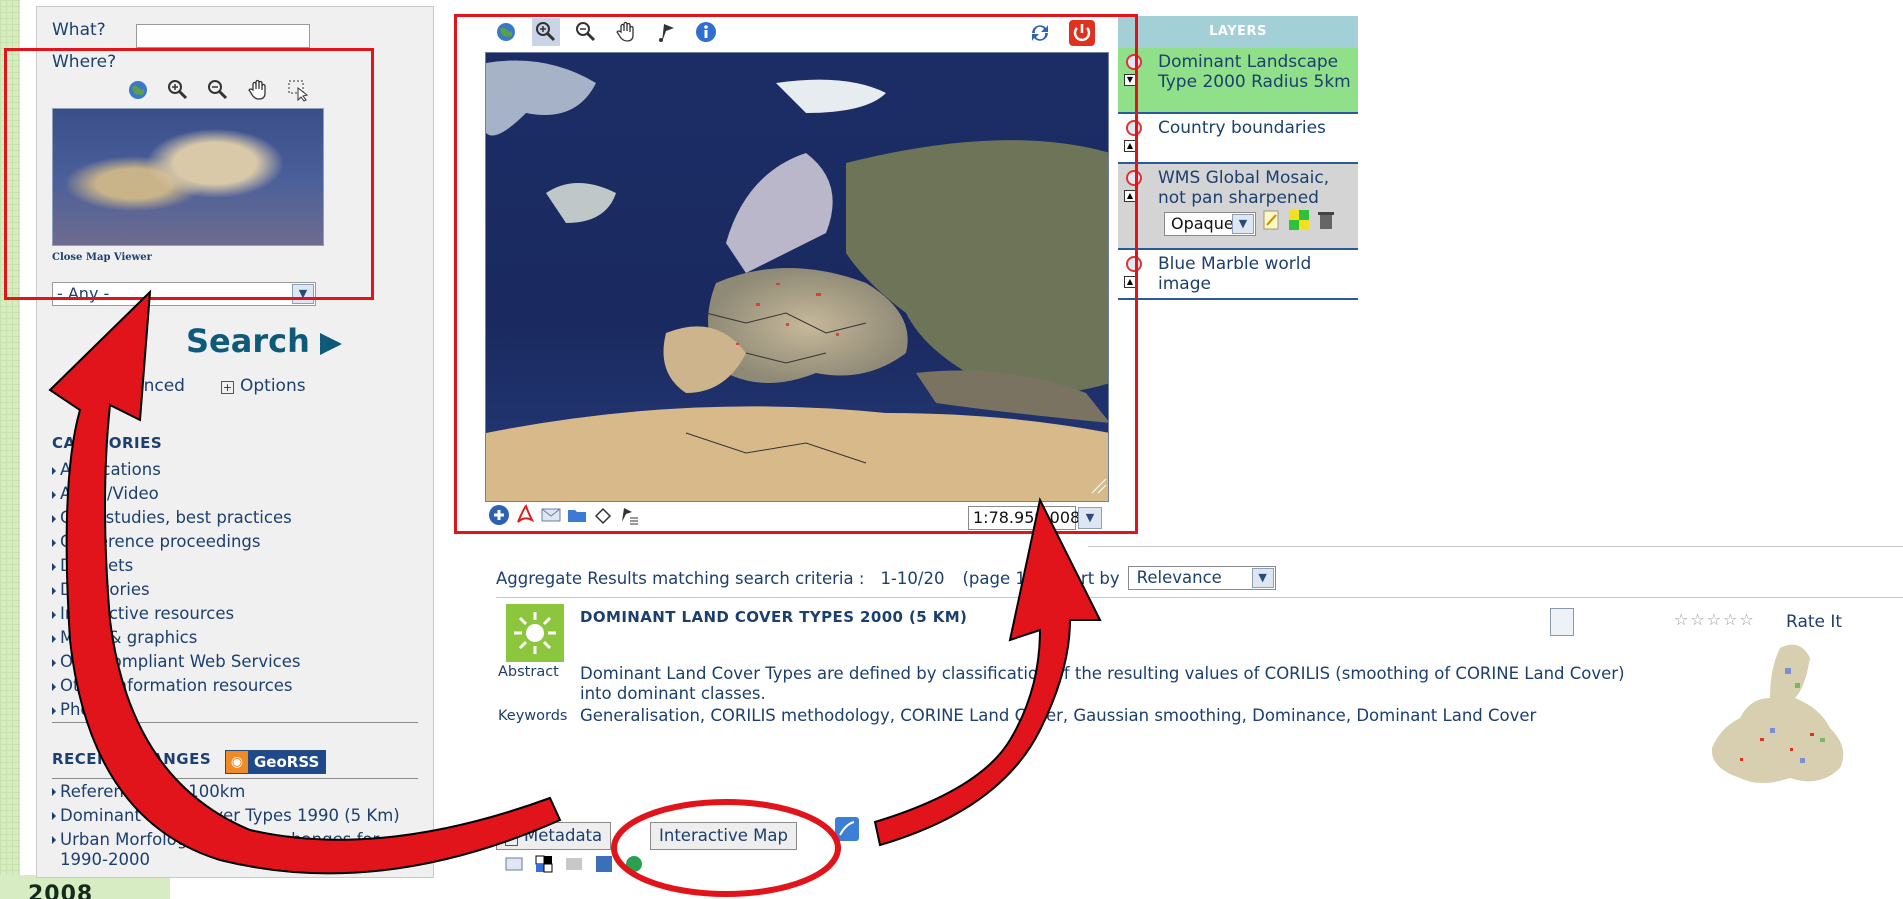 Image resolution: width=1903 pixels, height=899 pixels. Describe the element at coordinates (61, 890) in the screenshot. I see `footer-logo: 2008` at that location.